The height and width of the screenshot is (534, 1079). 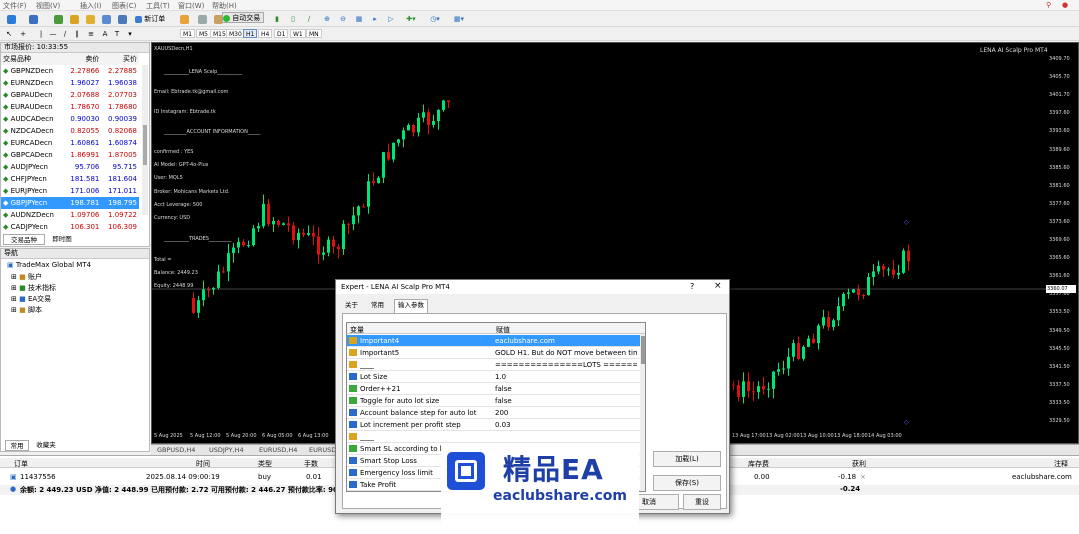 I want to click on col-swap: 库存费, so click(x=758, y=464).